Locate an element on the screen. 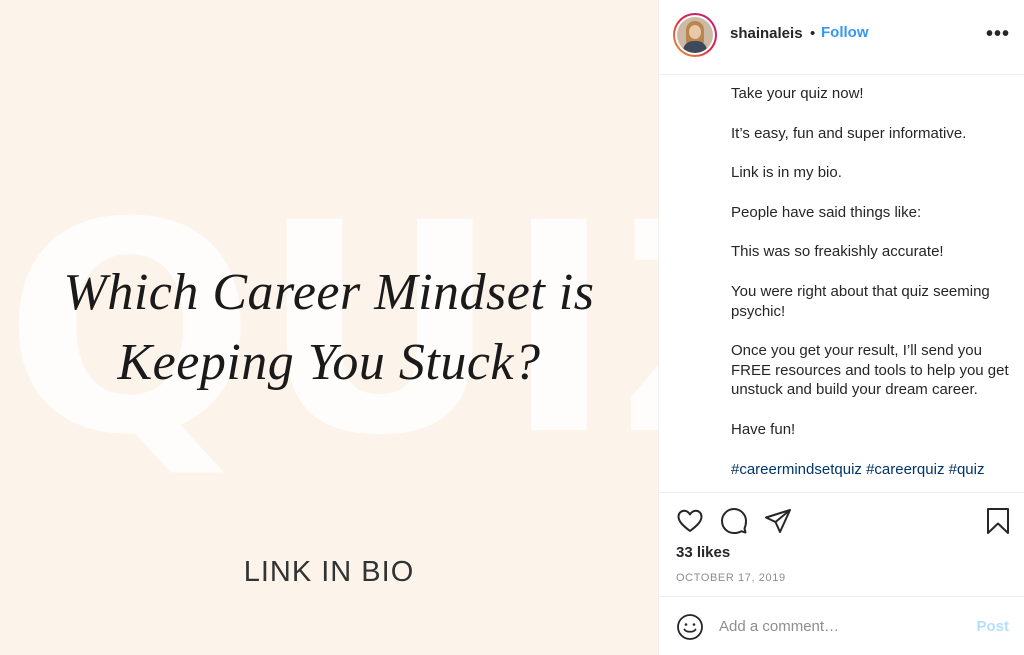 This screenshot has height=655, width=1024. avatar is located at coordinates (695, 35).